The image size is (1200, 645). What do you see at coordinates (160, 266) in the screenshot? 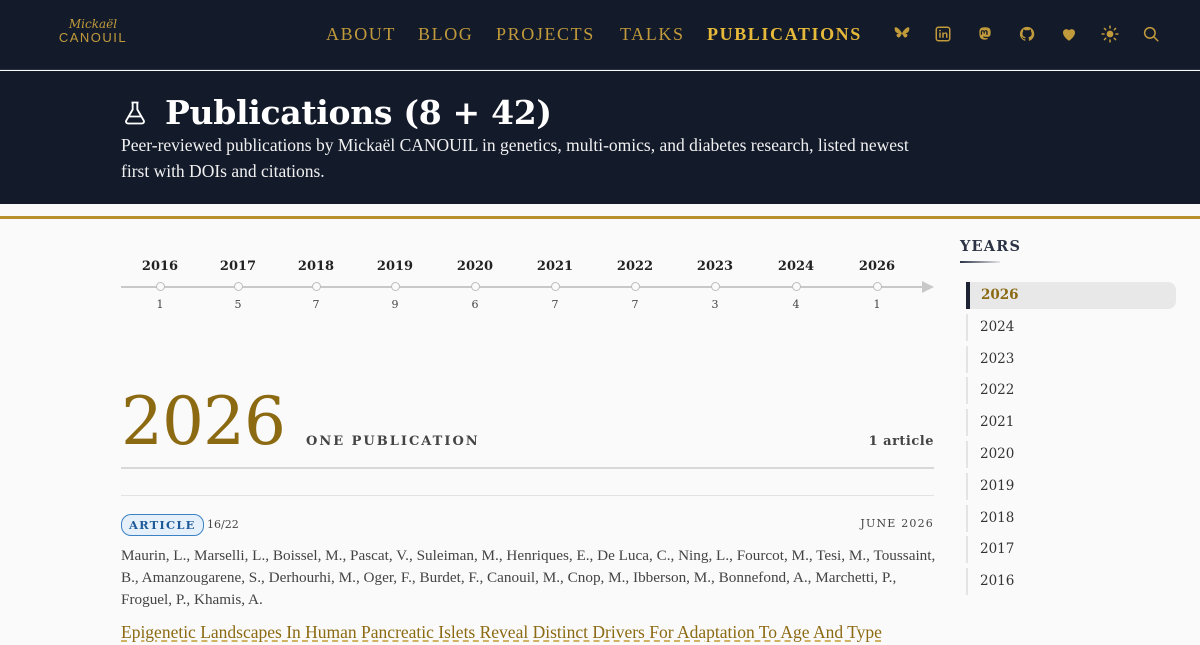
I see `timeline-year: 2016` at bounding box center [160, 266].